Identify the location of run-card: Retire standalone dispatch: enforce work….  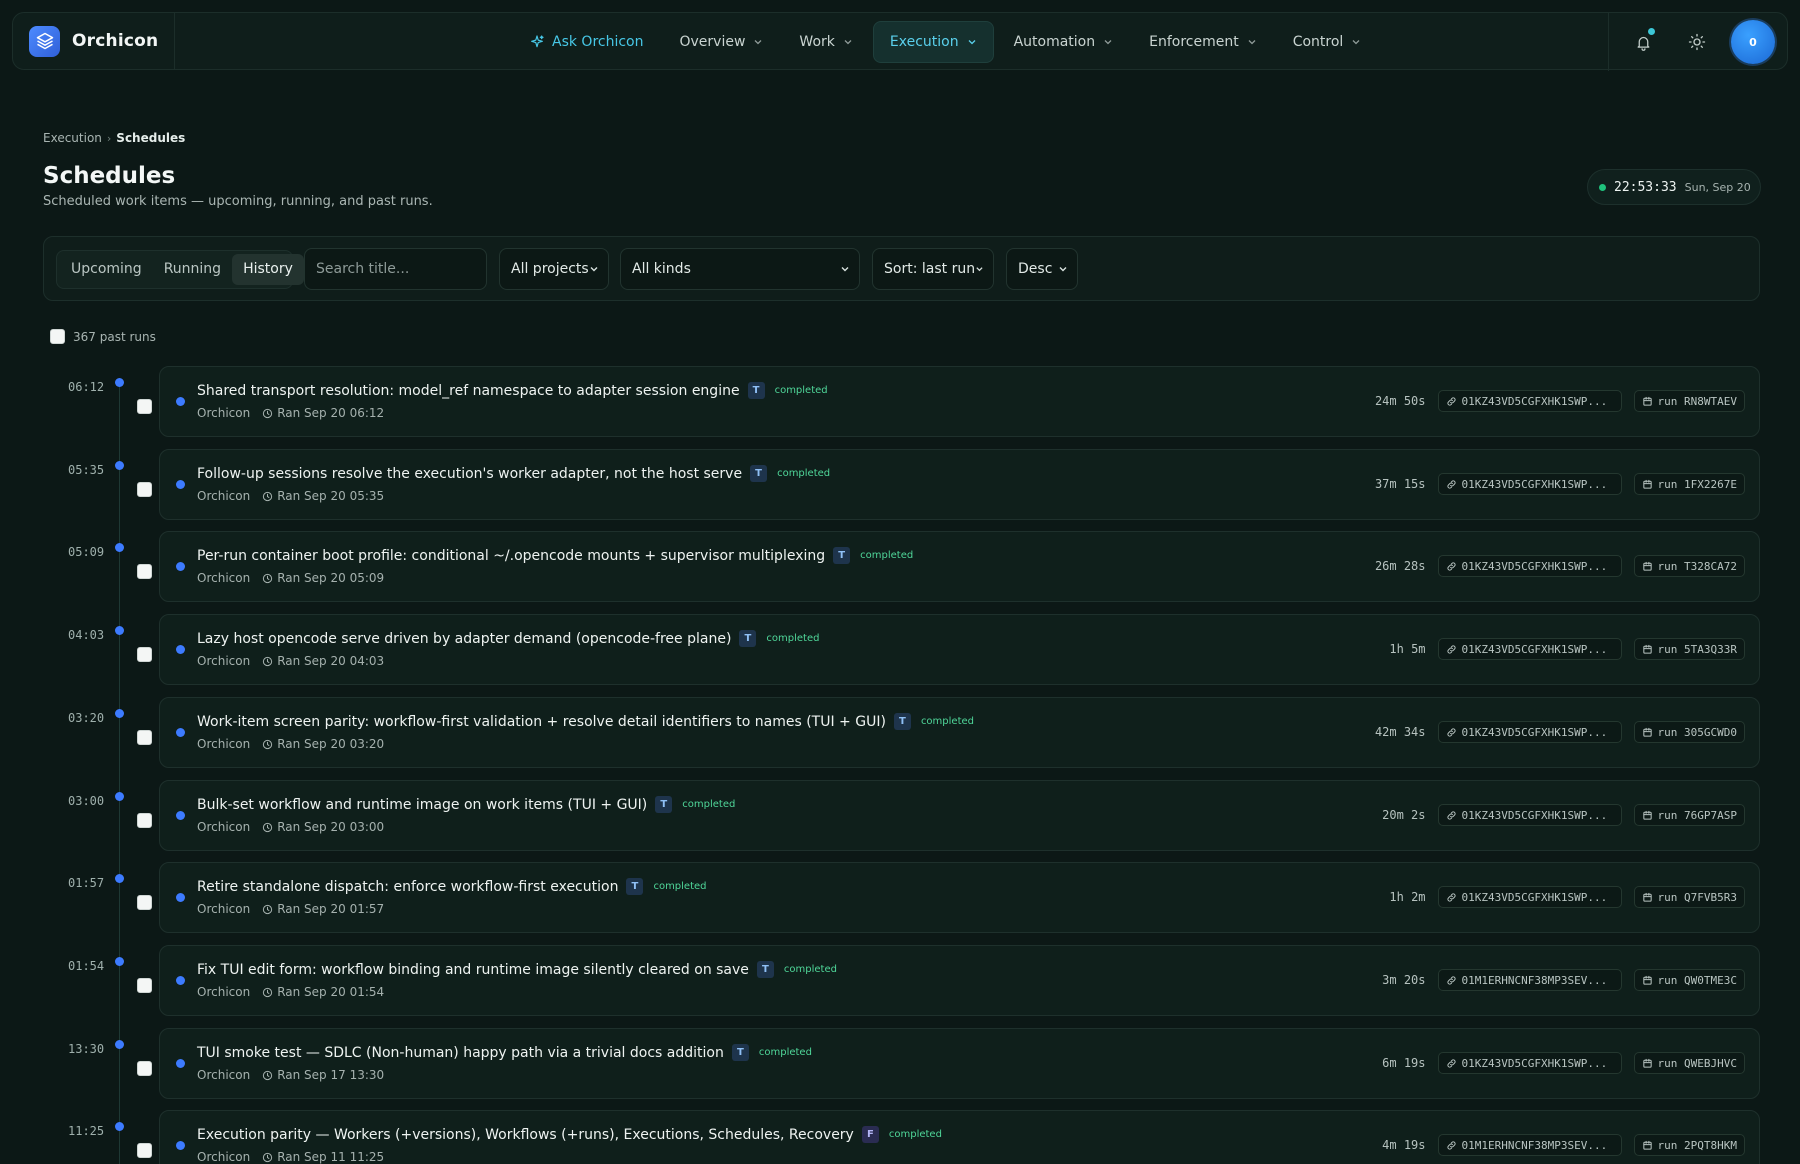
(959, 897).